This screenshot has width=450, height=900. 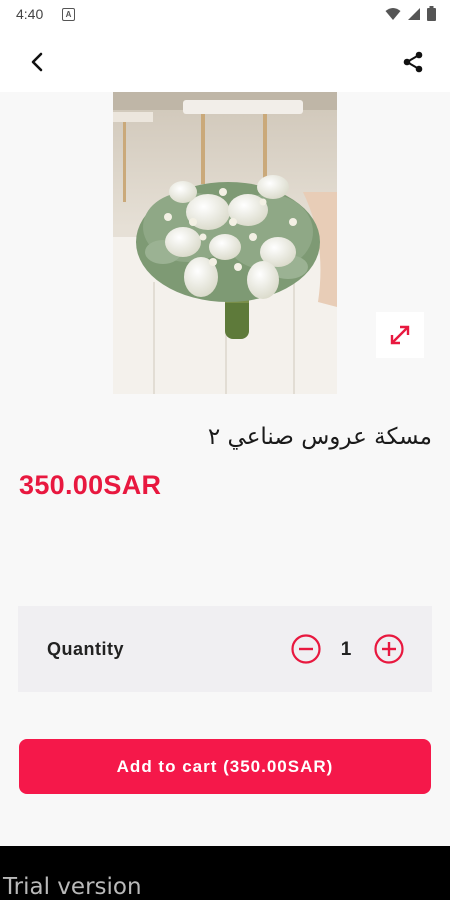 I want to click on plus-circle-icon, so click(x=389, y=649).